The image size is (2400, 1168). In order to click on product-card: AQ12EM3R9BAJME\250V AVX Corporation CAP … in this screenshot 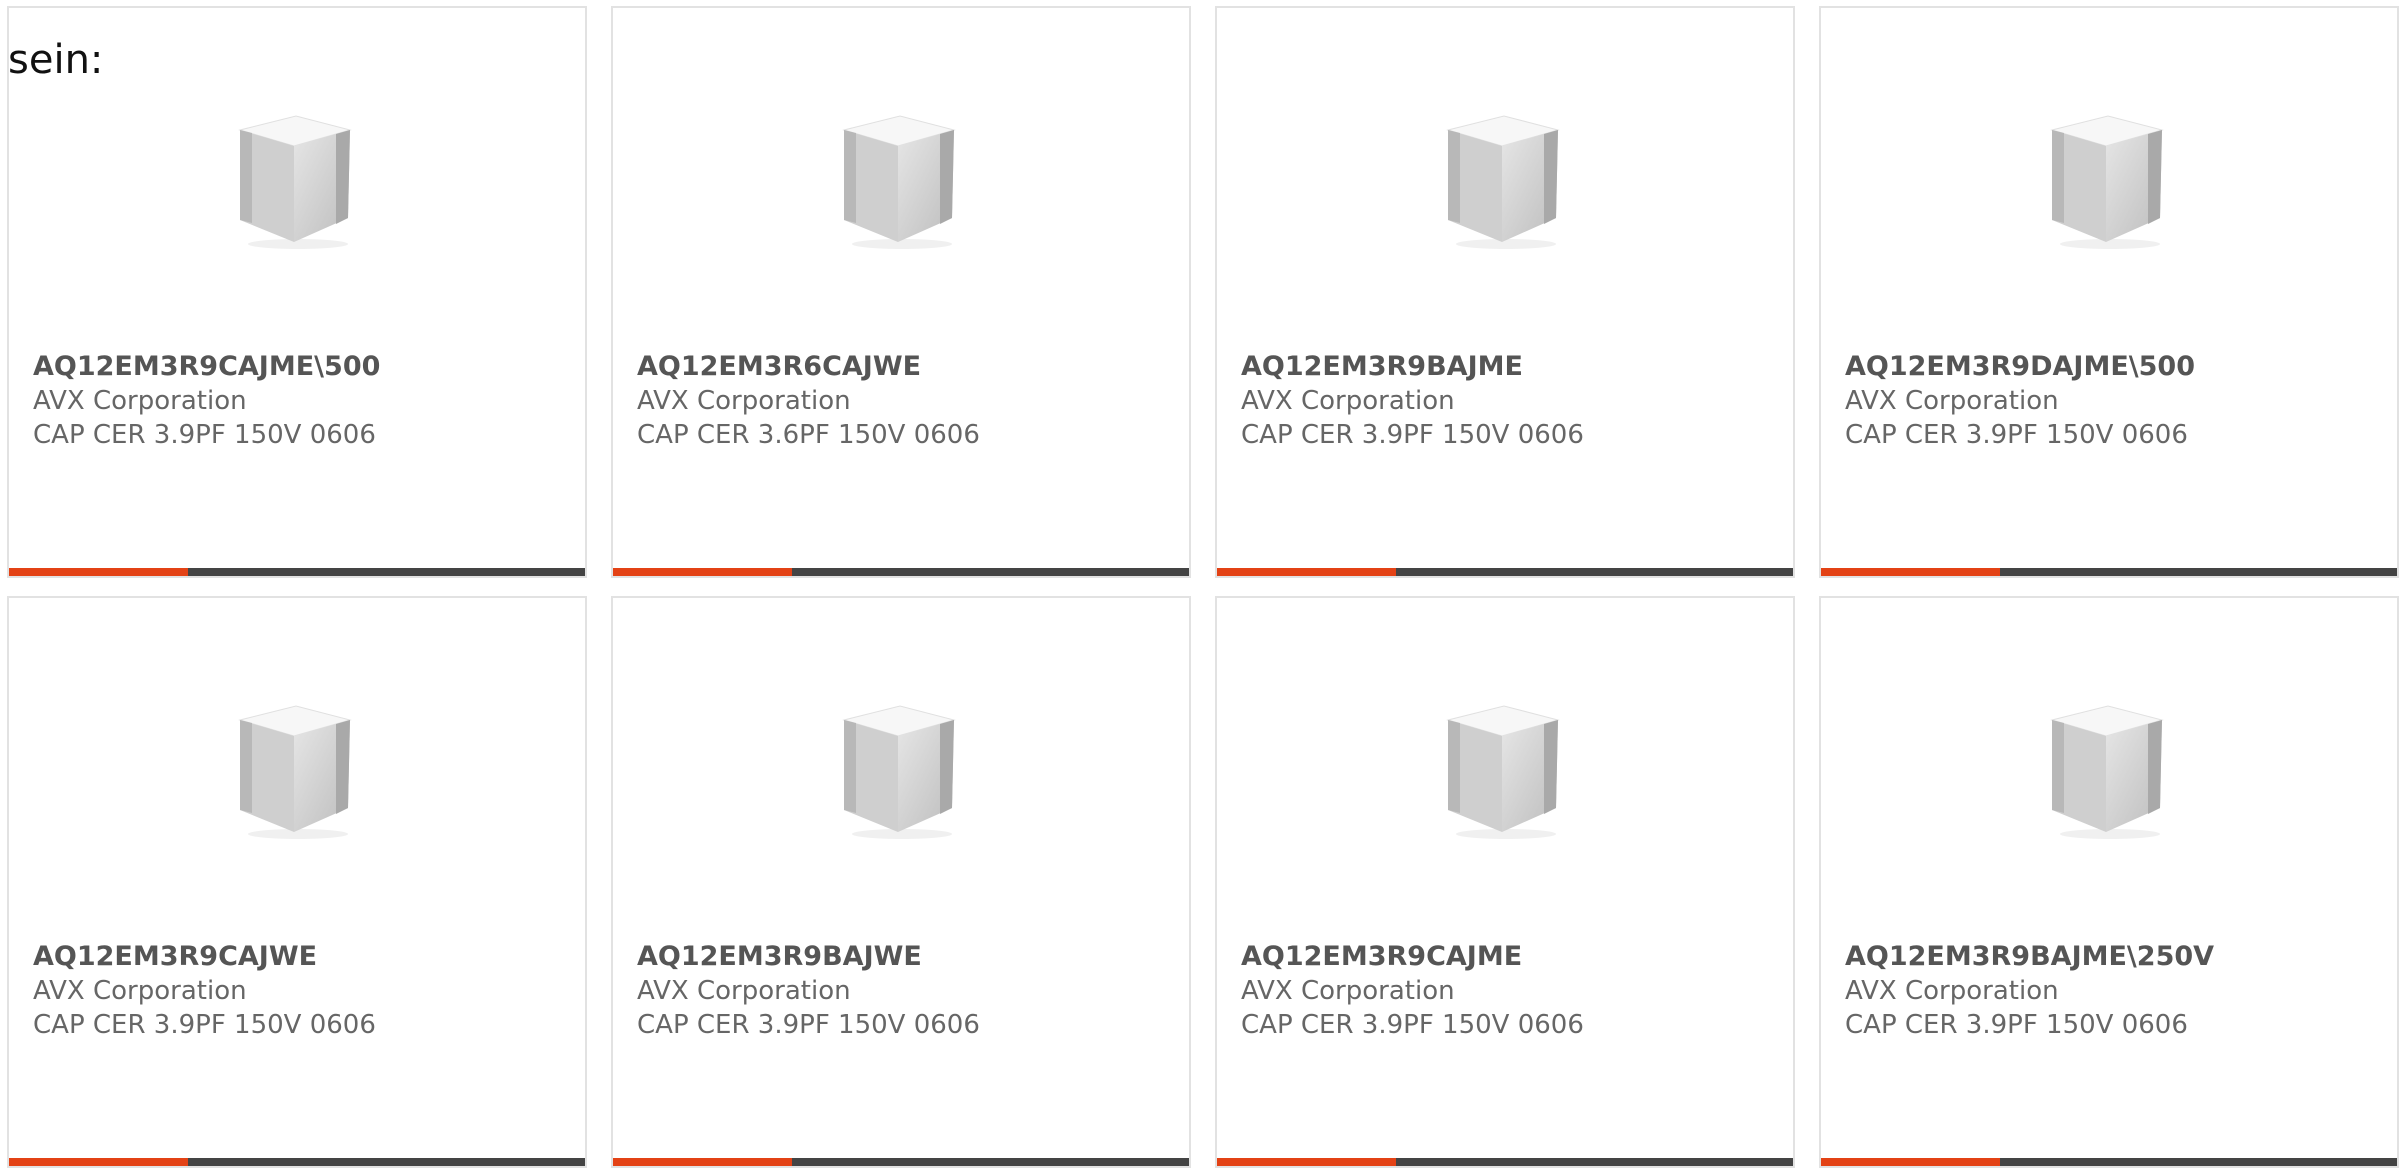, I will do `click(2109, 882)`.